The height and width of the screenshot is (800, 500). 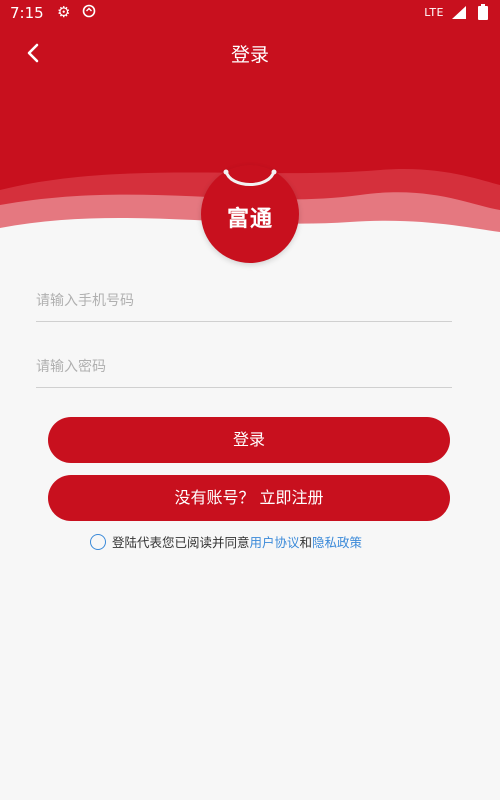 What do you see at coordinates (27, 13) in the screenshot?
I see `status-time: 7:15` at bounding box center [27, 13].